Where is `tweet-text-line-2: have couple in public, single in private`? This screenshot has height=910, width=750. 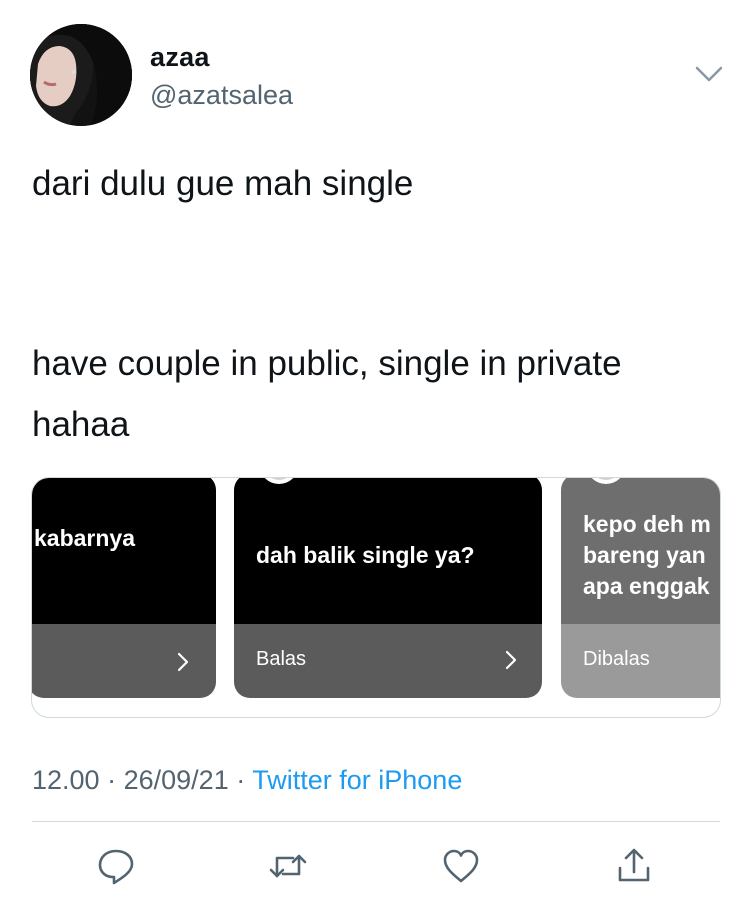 tweet-text-line-2: have couple in public, single in private is located at coordinates (327, 363).